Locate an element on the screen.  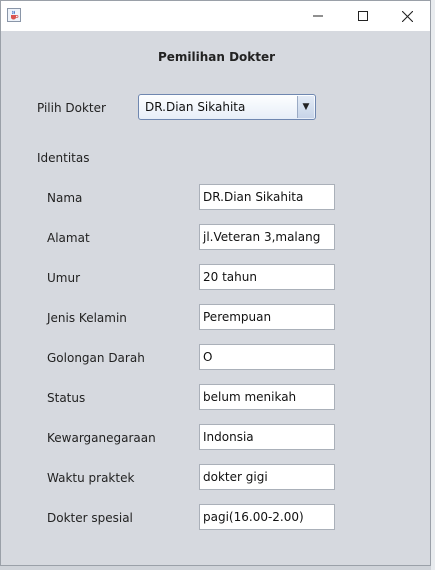
waktu-praktek-label: Waktu praktek is located at coordinates (91, 478).